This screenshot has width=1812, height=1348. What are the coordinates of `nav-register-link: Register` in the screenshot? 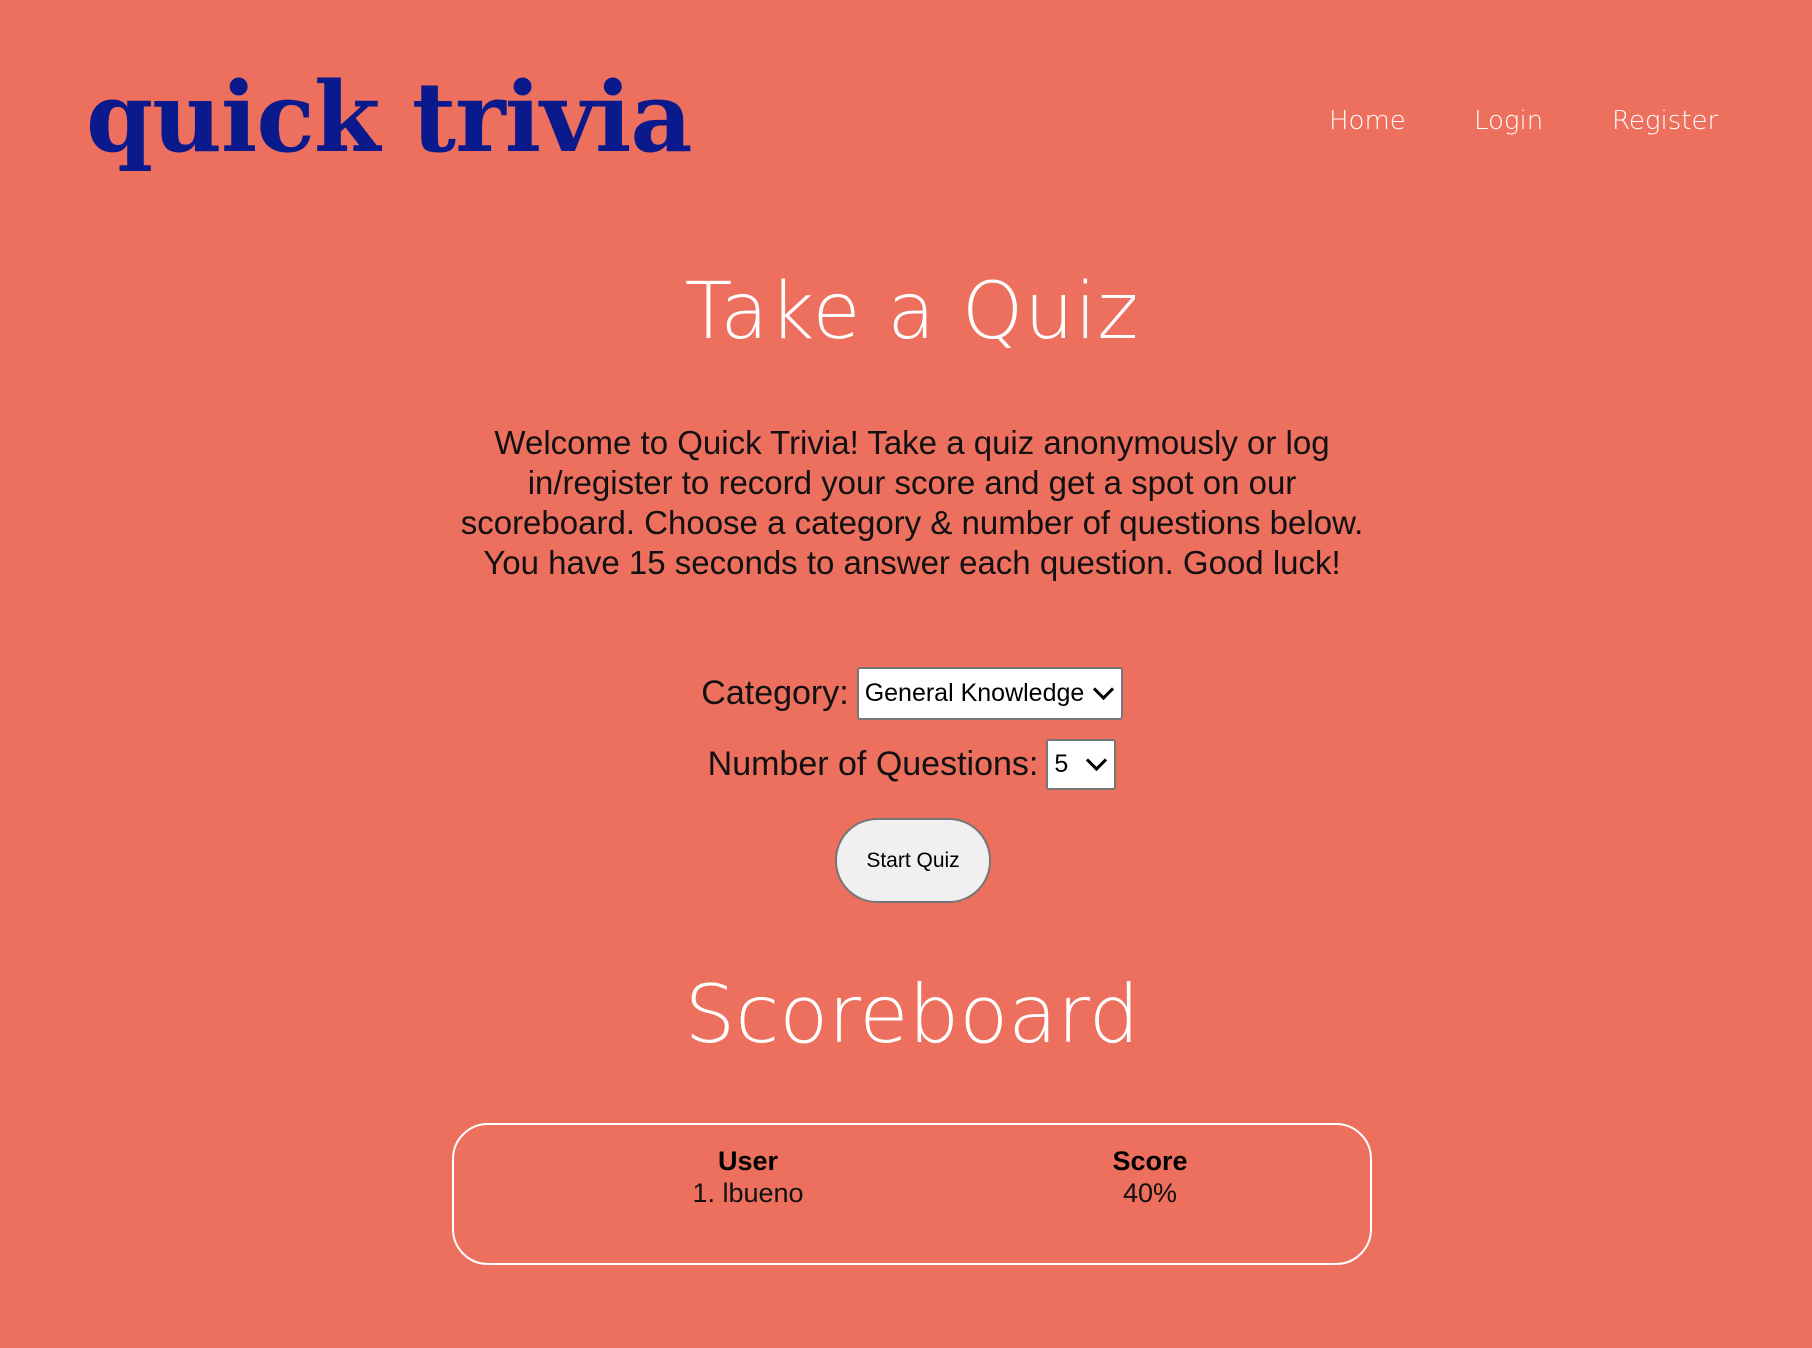 It's located at (1665, 121).